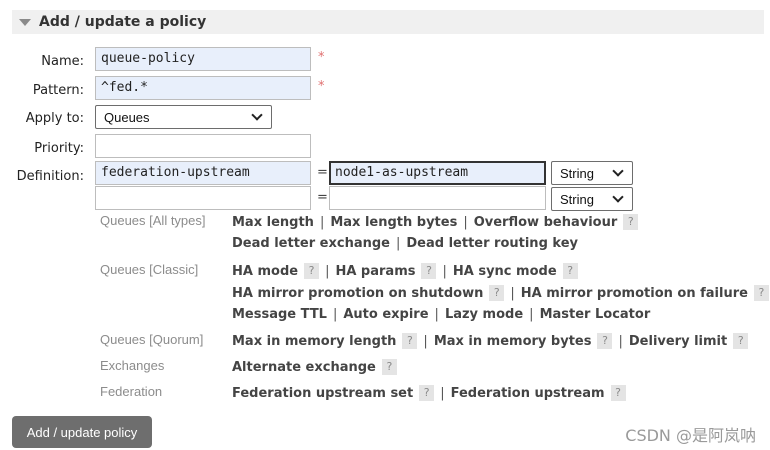 The image size is (770, 450). I want to click on hint-category-queues-all: Queues [All types], so click(153, 220).